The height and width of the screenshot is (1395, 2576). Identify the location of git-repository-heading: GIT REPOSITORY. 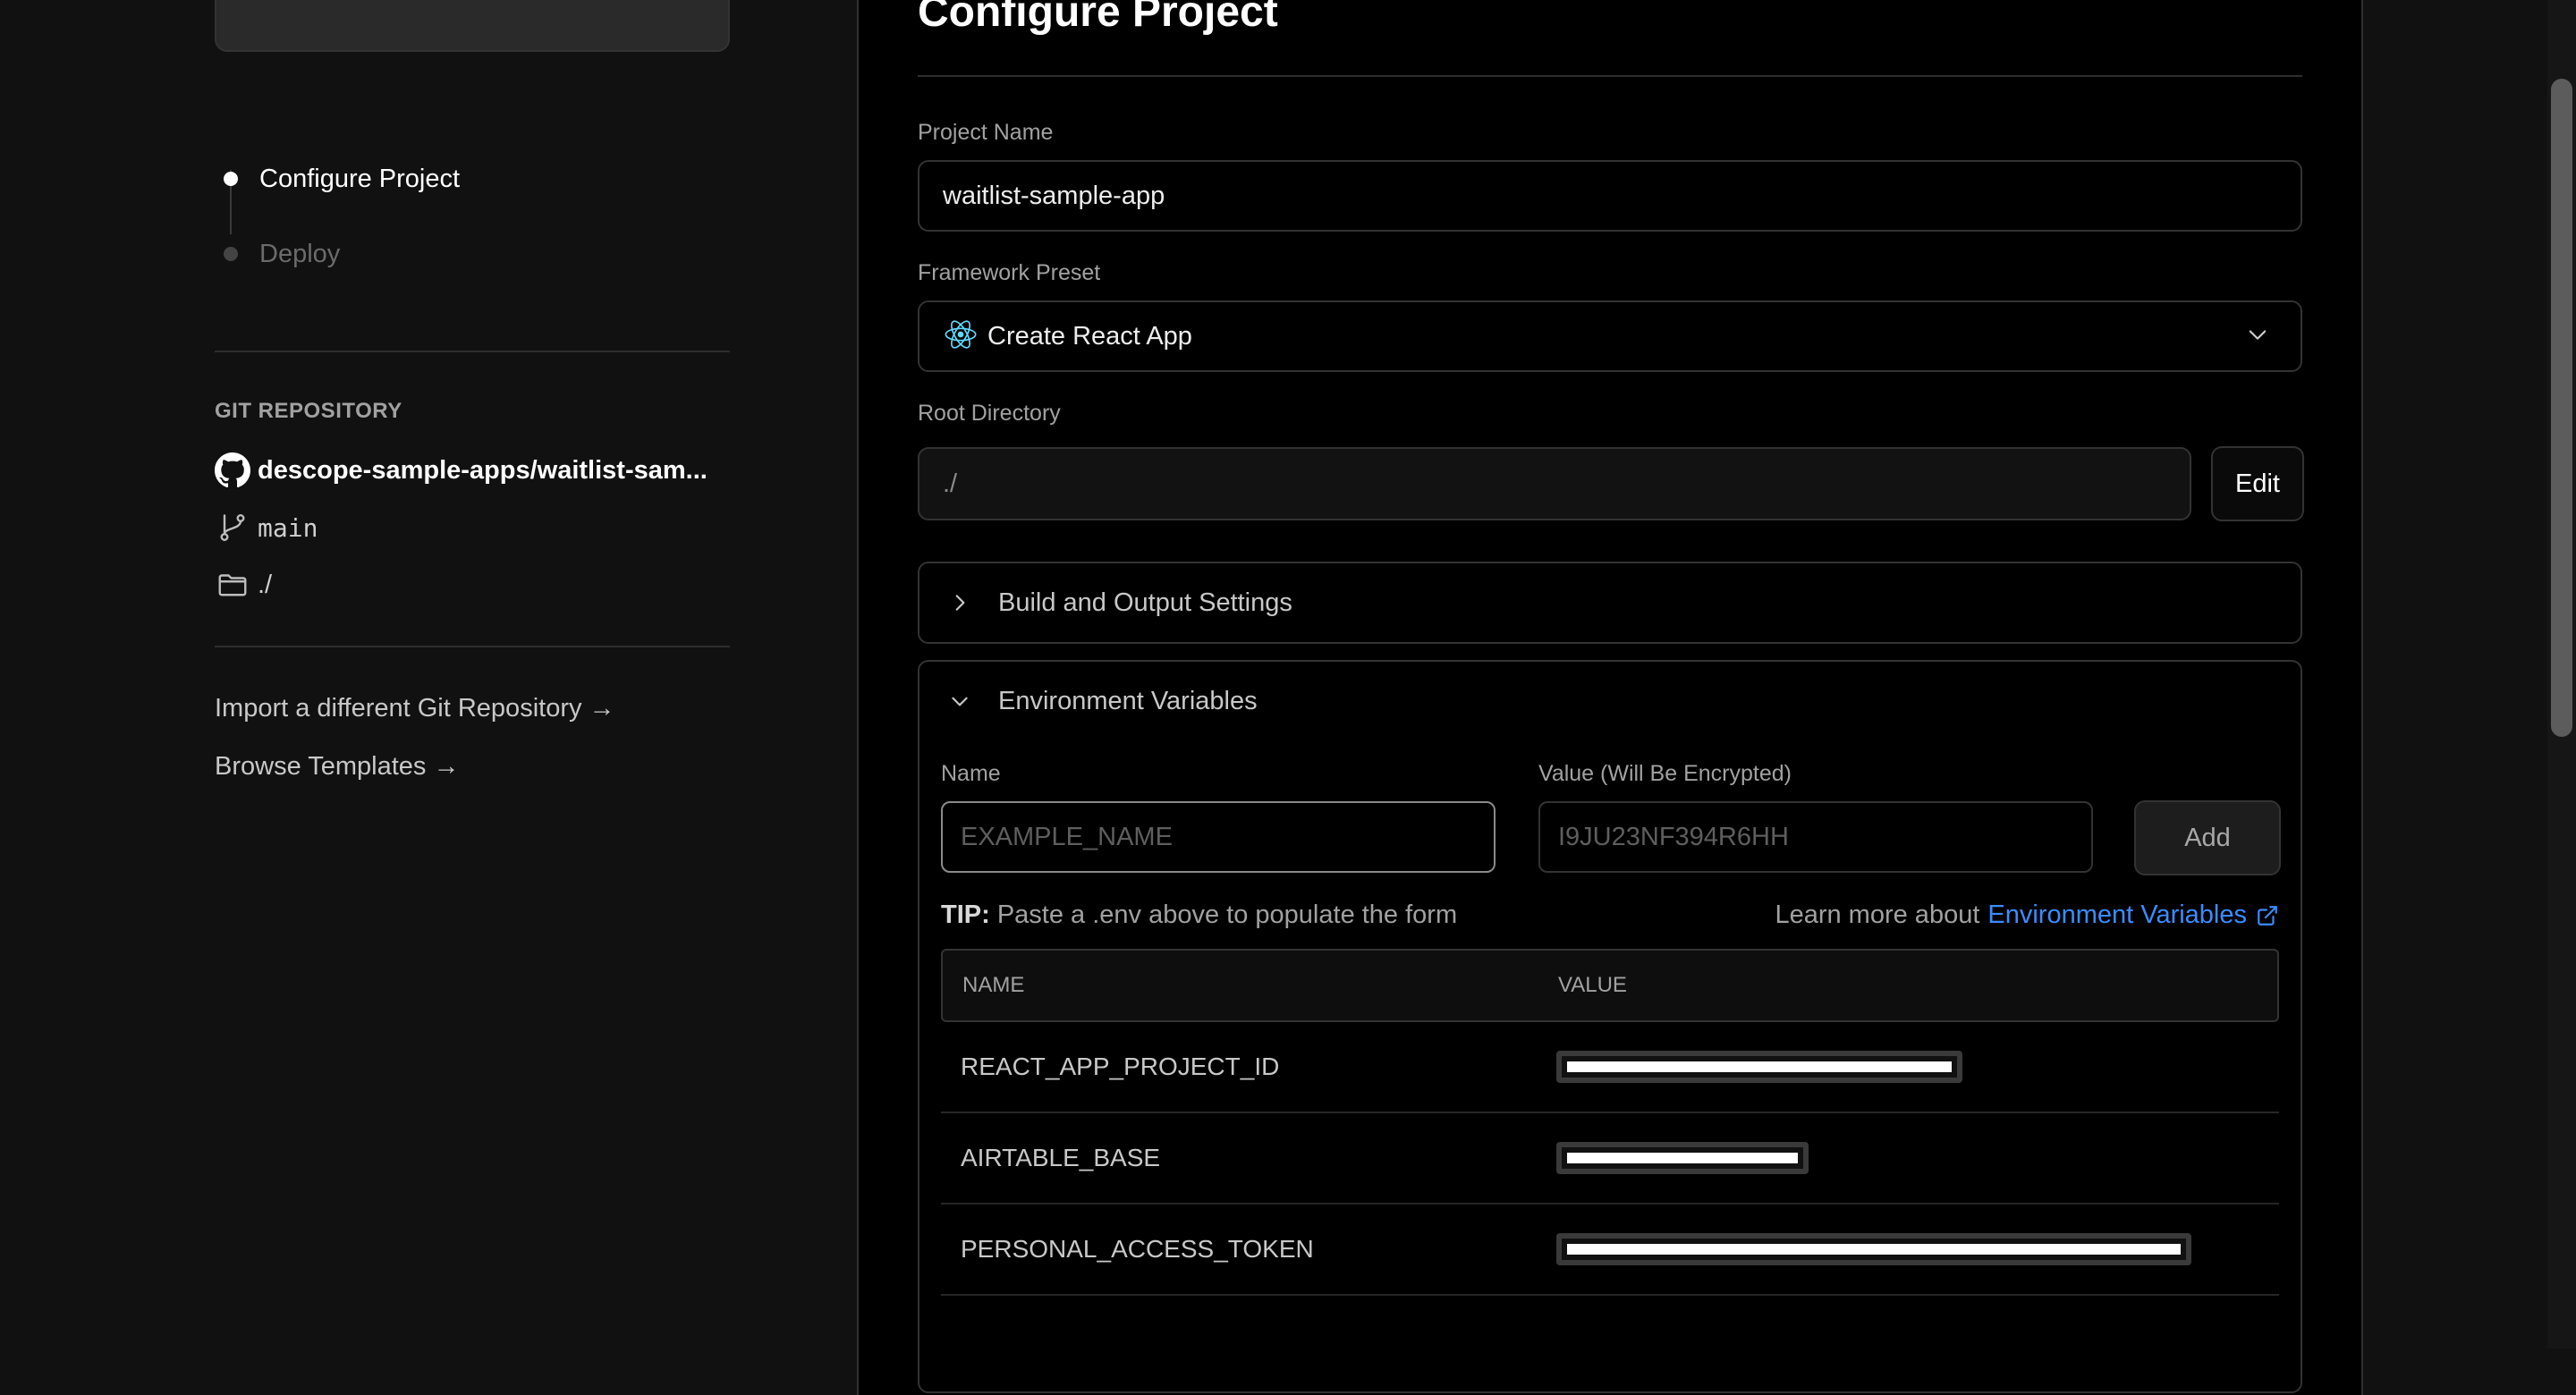
(308, 411).